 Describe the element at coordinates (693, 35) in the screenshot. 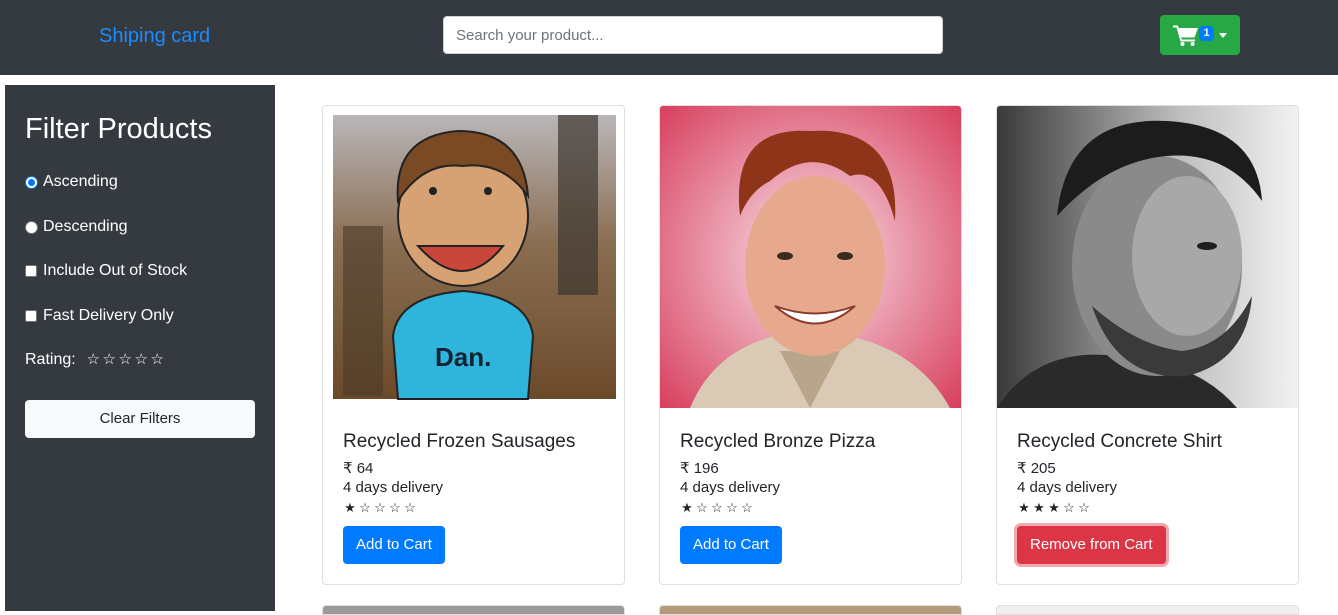

I see `search-input` at that location.